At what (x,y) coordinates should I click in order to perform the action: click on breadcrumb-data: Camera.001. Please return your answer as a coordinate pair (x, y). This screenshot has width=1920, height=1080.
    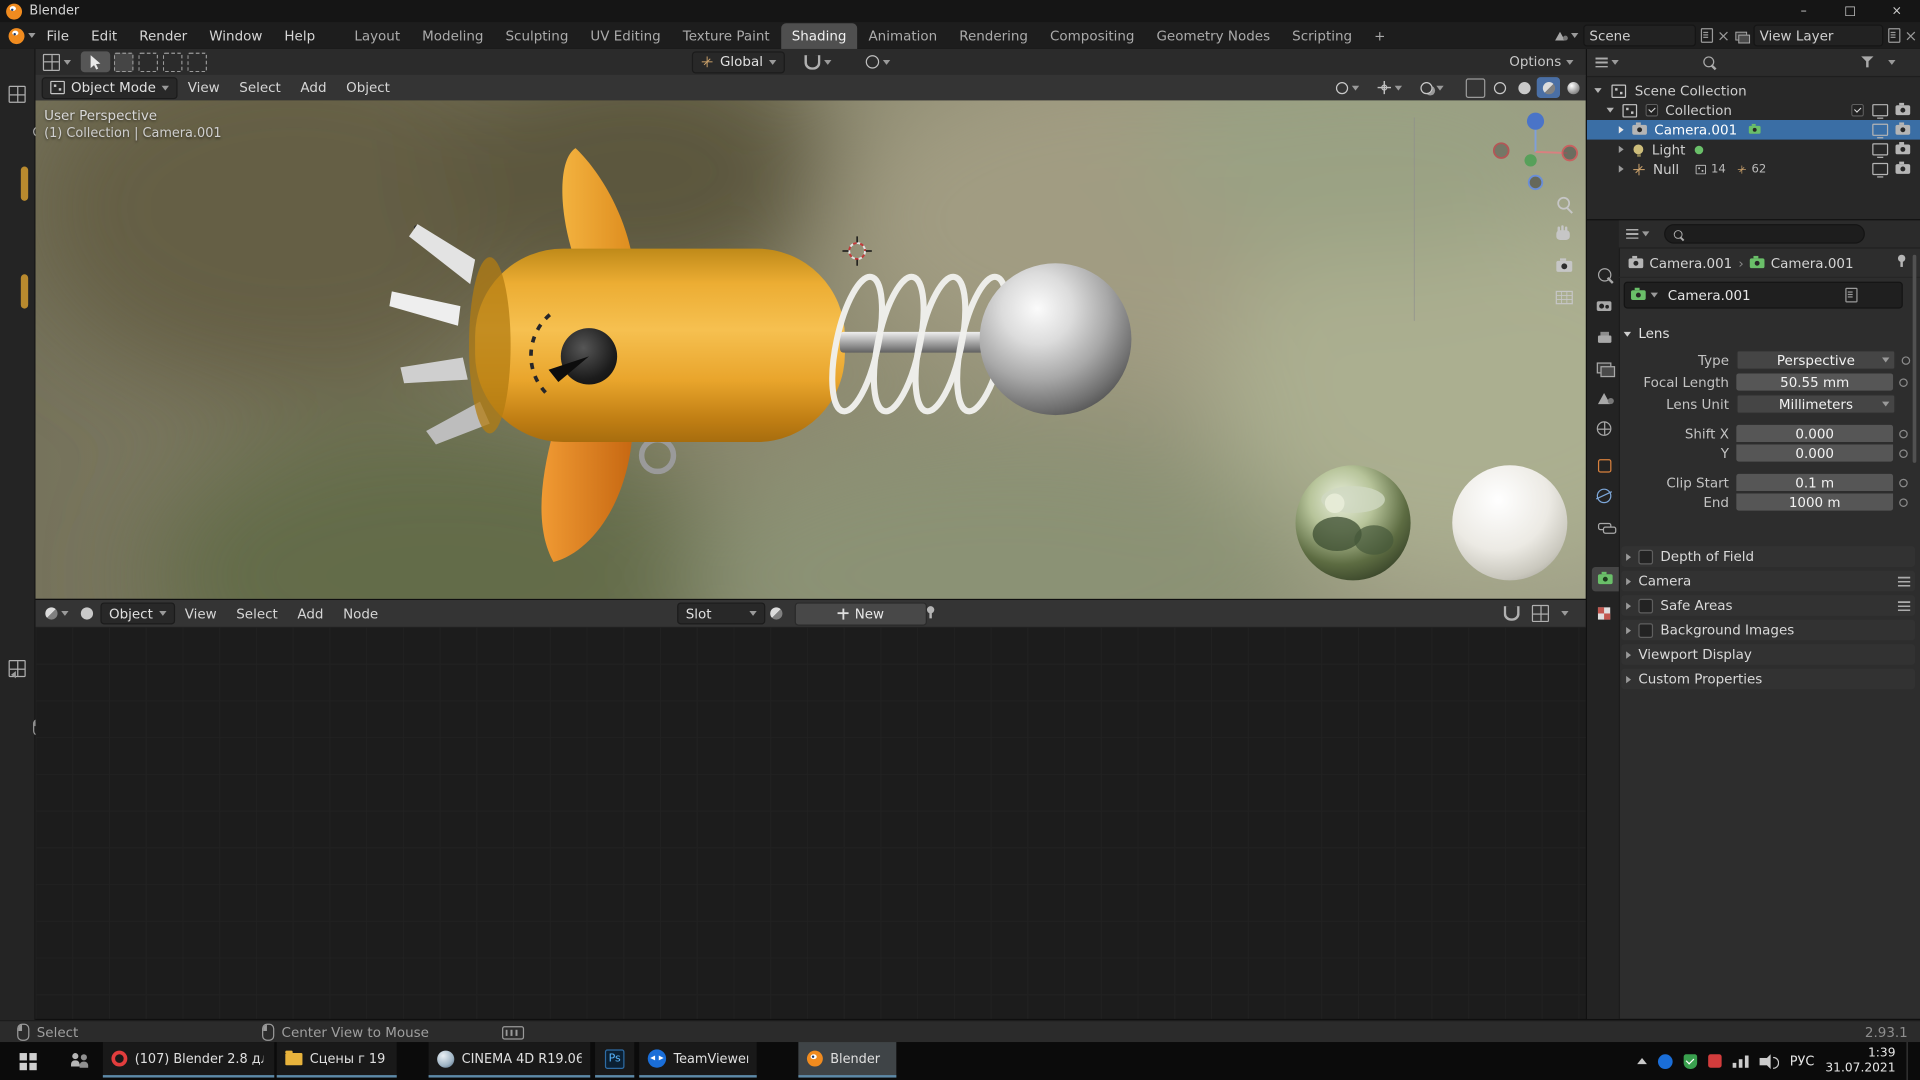
    Looking at the image, I should click on (1812, 263).